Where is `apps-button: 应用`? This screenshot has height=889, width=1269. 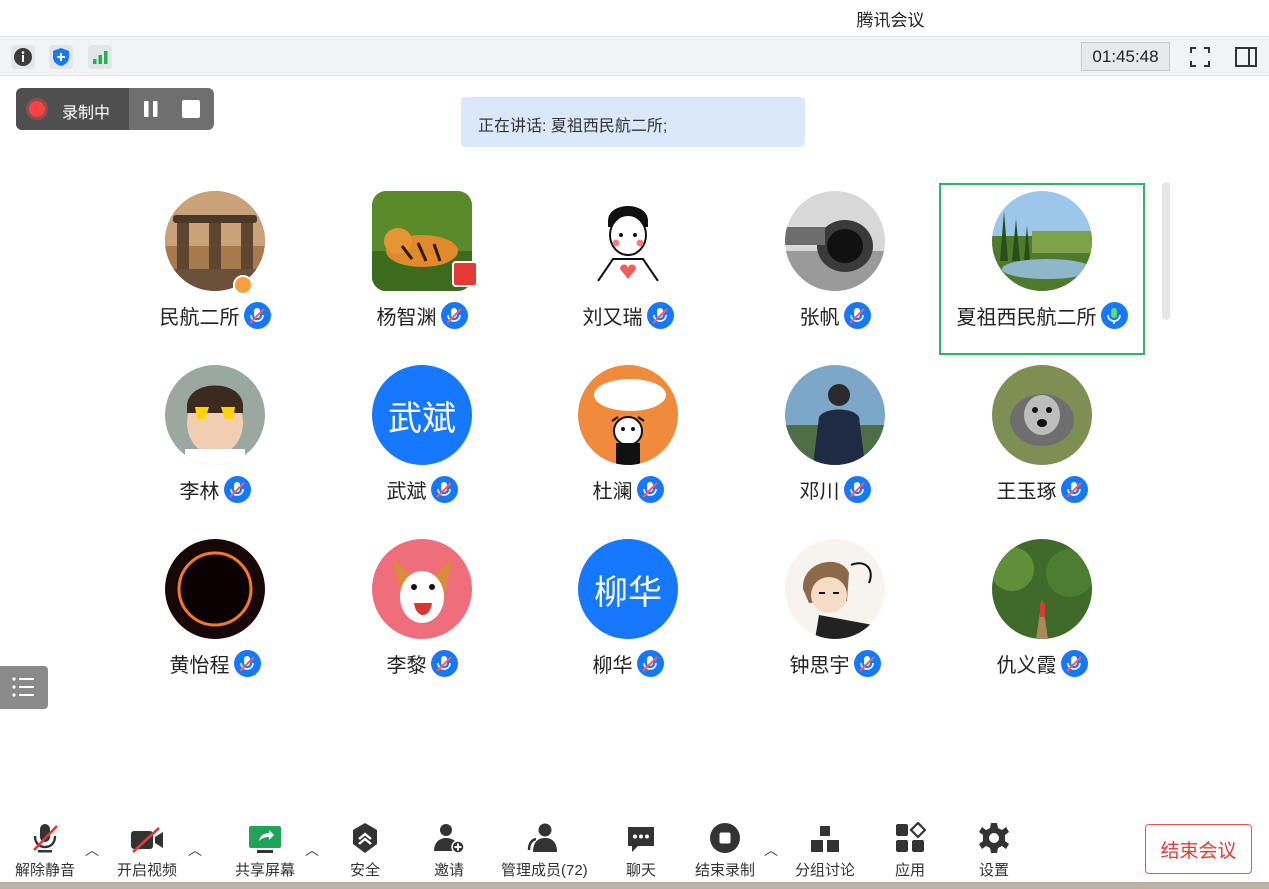 apps-button: 应用 is located at coordinates (910, 851).